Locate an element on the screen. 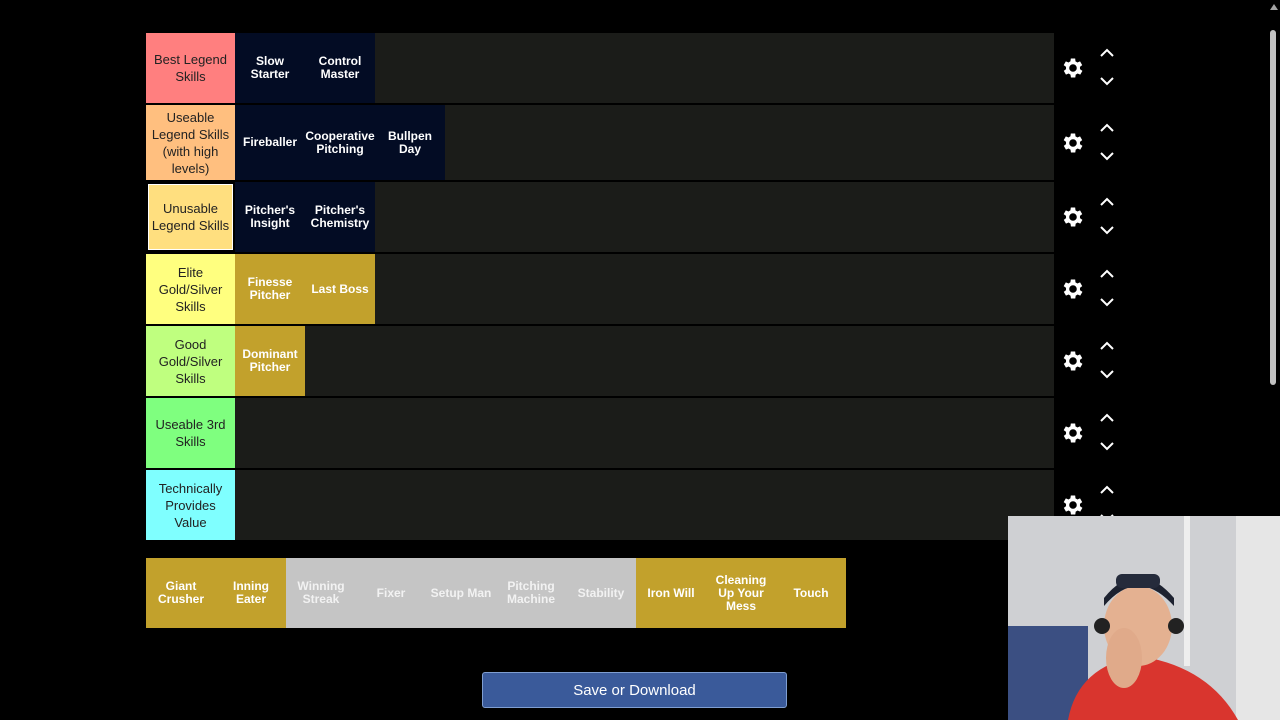  tier-label: Technically Provides Value is located at coordinates (190, 505).